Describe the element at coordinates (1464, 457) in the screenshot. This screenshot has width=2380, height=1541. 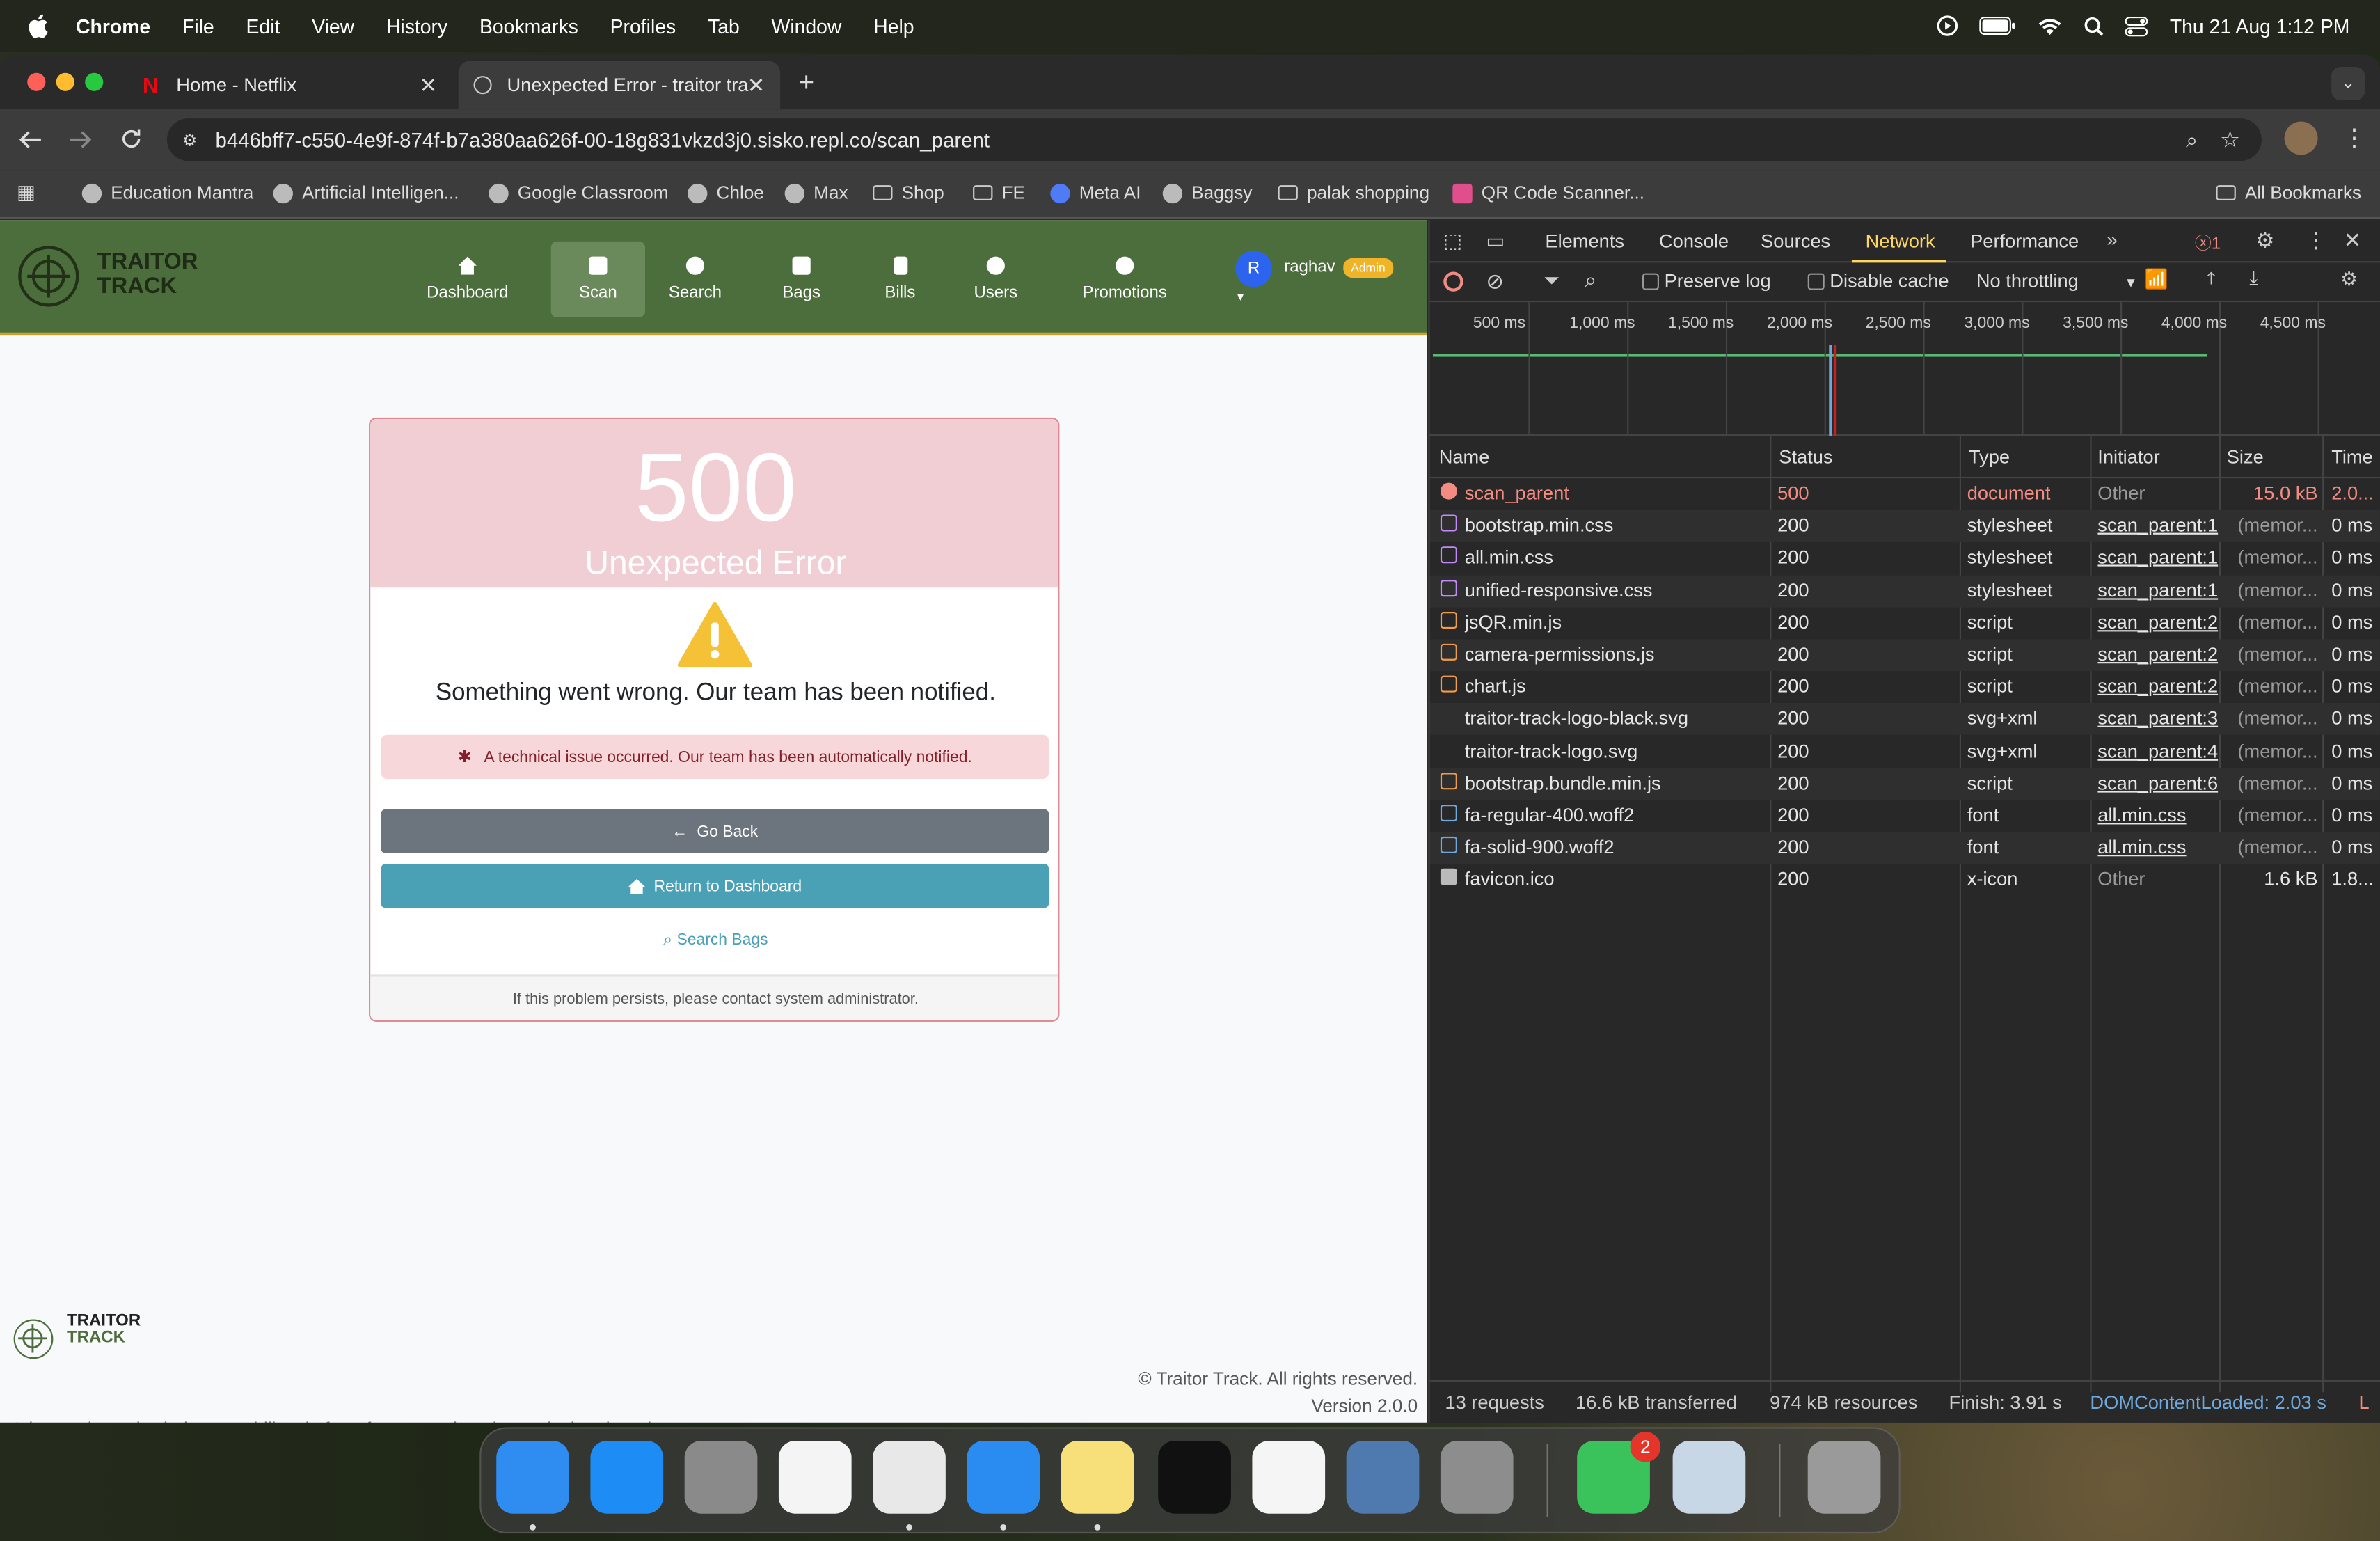
I see `column-name: Name` at that location.